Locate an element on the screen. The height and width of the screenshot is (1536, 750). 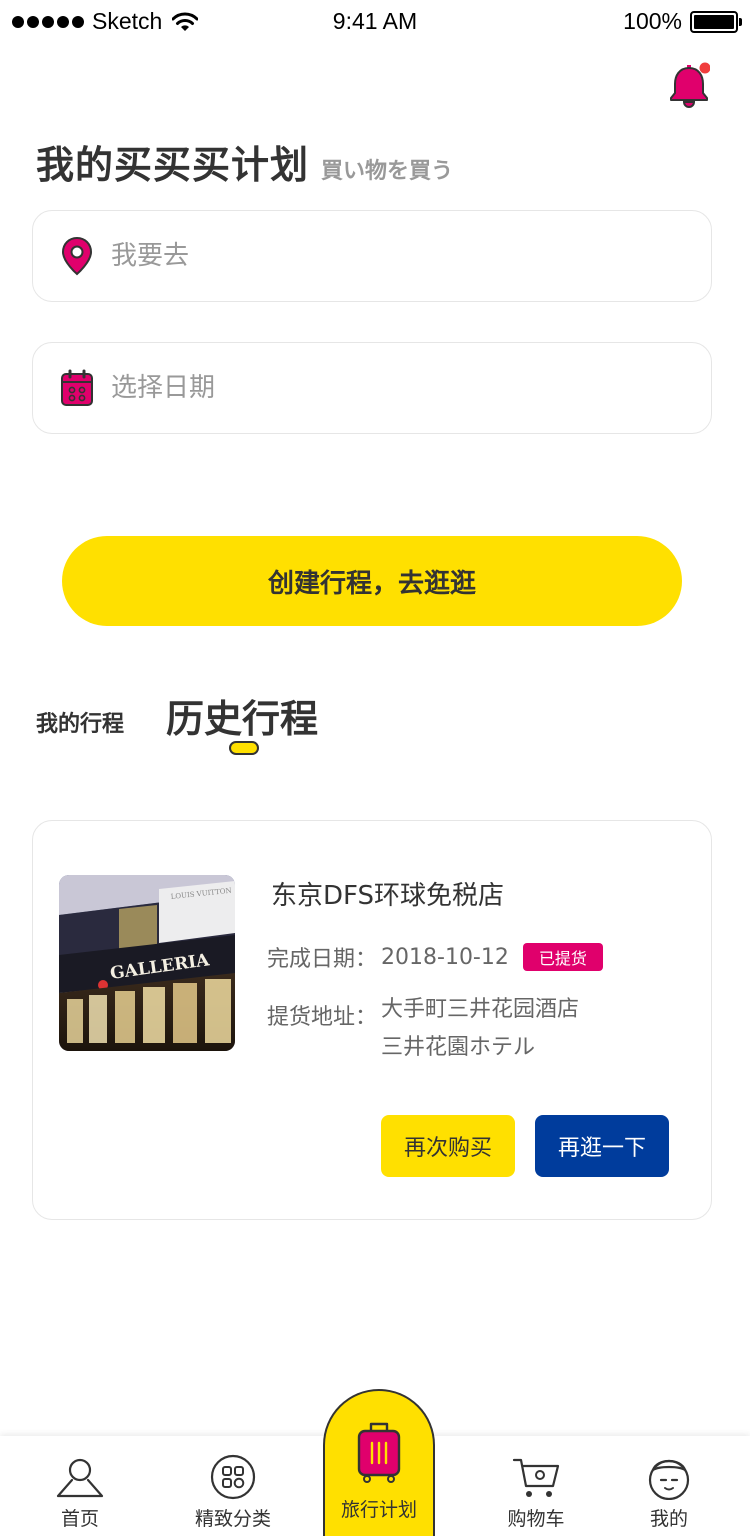
tab-profile: 我的 is located at coordinates (669, 1486).